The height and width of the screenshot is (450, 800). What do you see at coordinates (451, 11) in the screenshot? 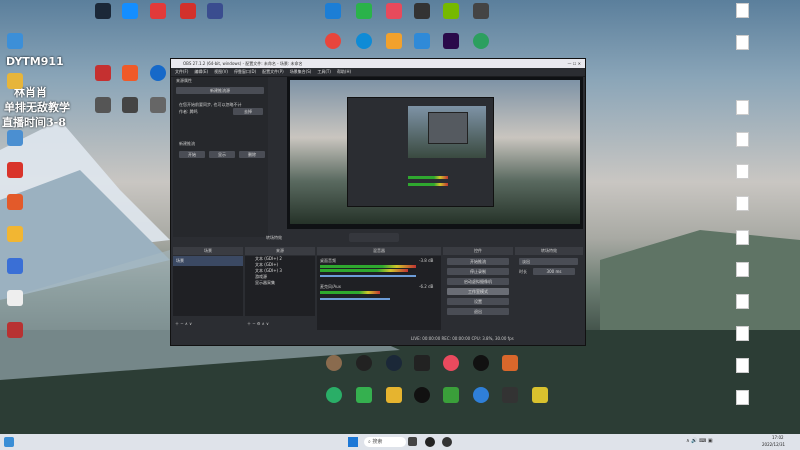
I see `geforce-icon` at bounding box center [451, 11].